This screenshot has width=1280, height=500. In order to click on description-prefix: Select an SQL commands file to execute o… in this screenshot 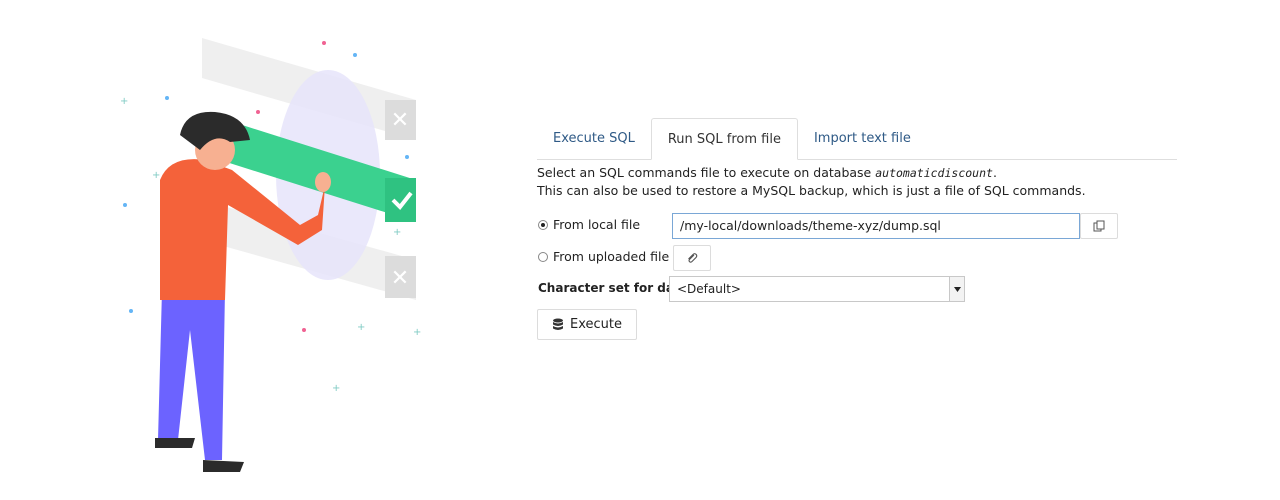, I will do `click(704, 172)`.